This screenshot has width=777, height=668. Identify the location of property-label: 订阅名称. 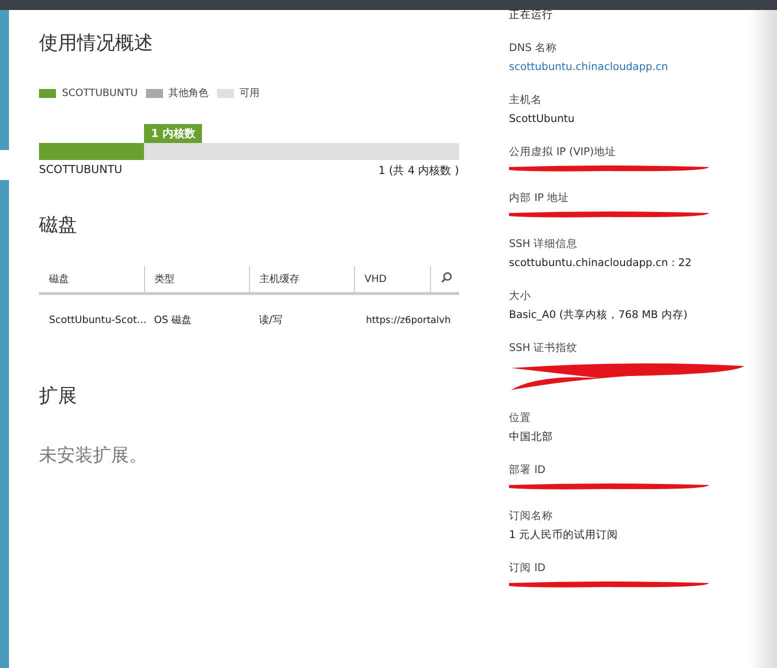
(531, 516).